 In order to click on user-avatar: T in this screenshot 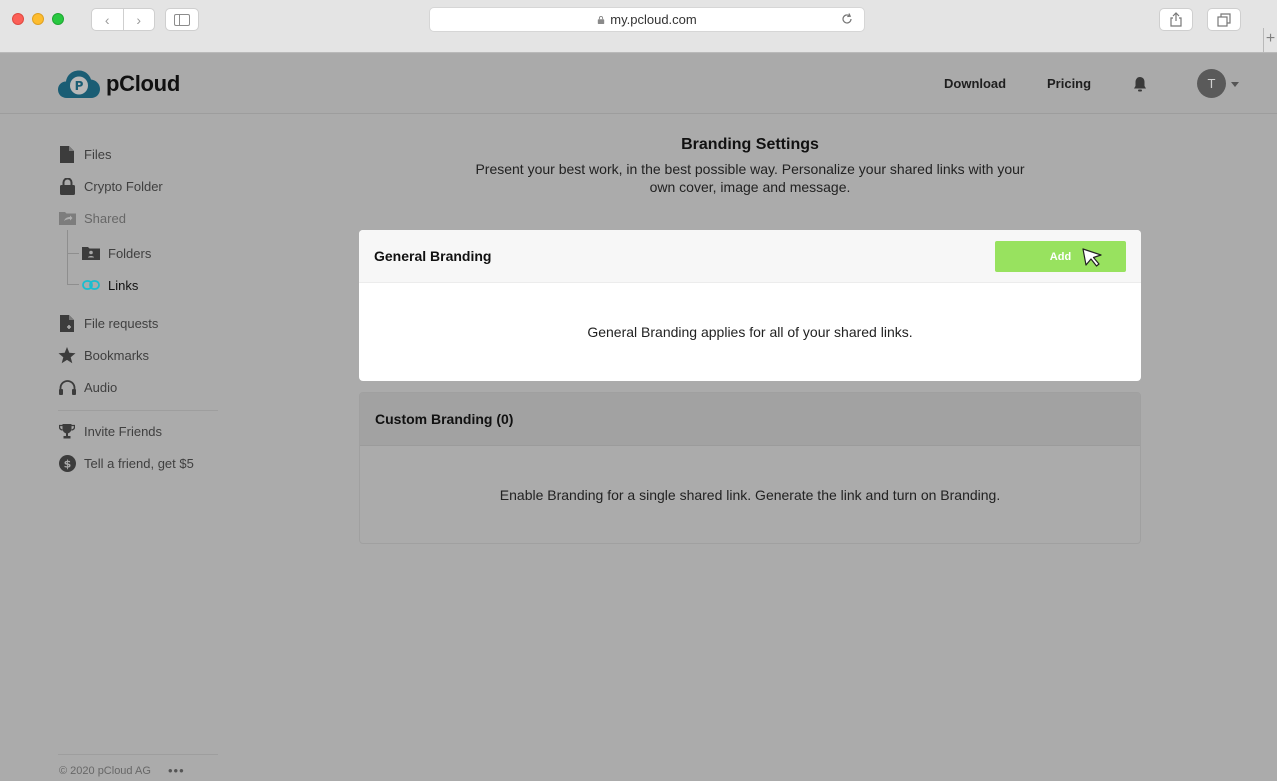, I will do `click(1211, 83)`.